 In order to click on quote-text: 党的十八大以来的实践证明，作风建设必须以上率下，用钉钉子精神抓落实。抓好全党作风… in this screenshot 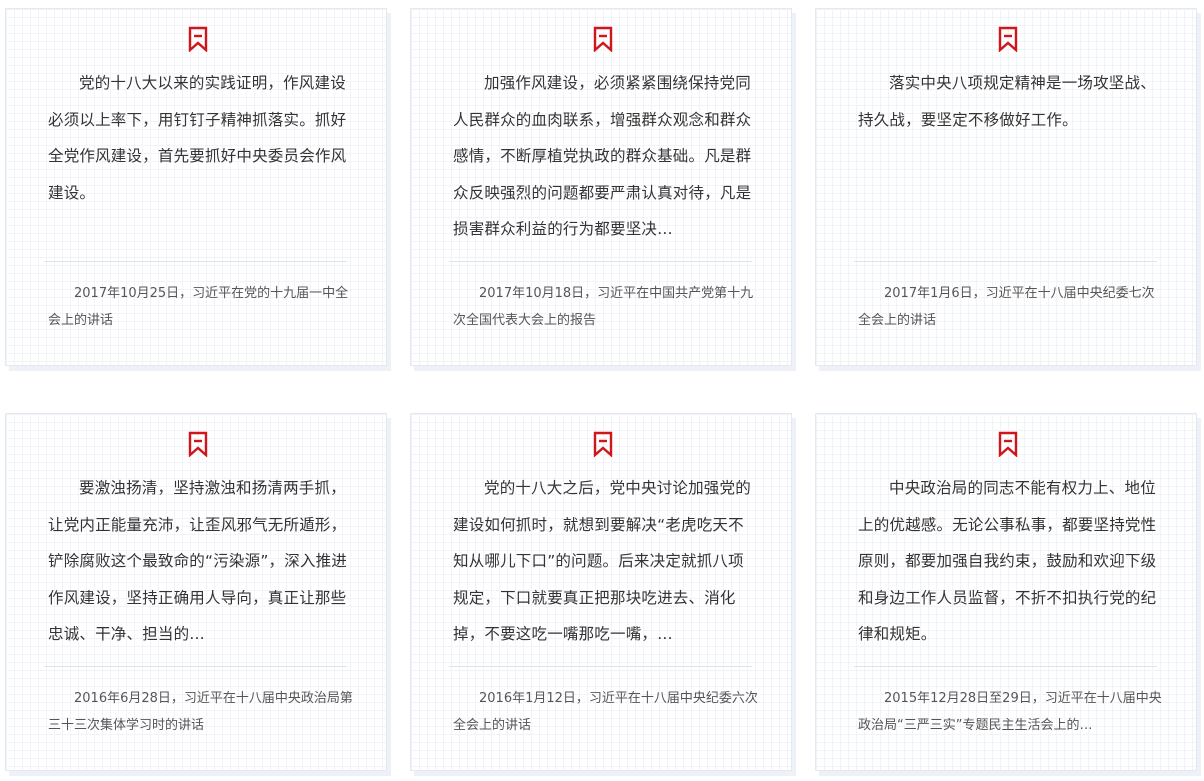, I will do `click(197, 138)`.